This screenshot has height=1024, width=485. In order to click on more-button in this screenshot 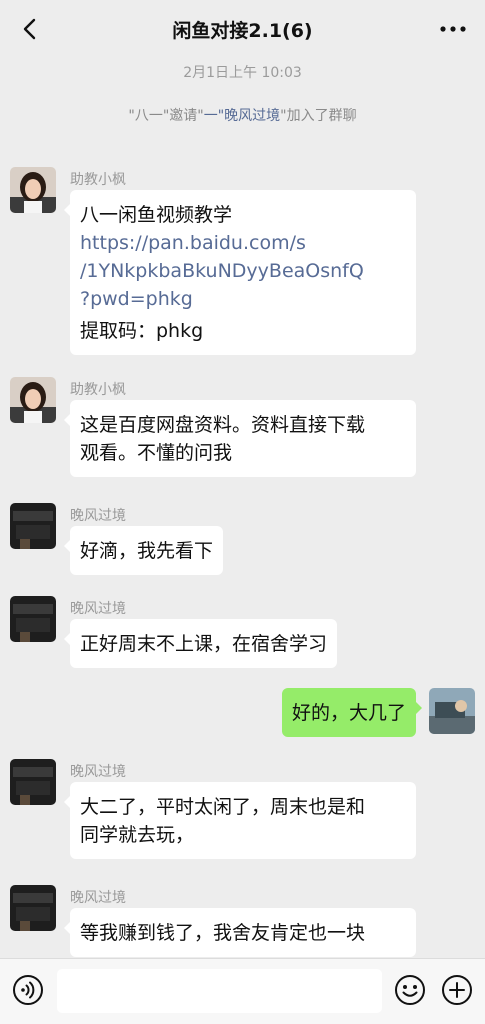, I will do `click(453, 29)`.